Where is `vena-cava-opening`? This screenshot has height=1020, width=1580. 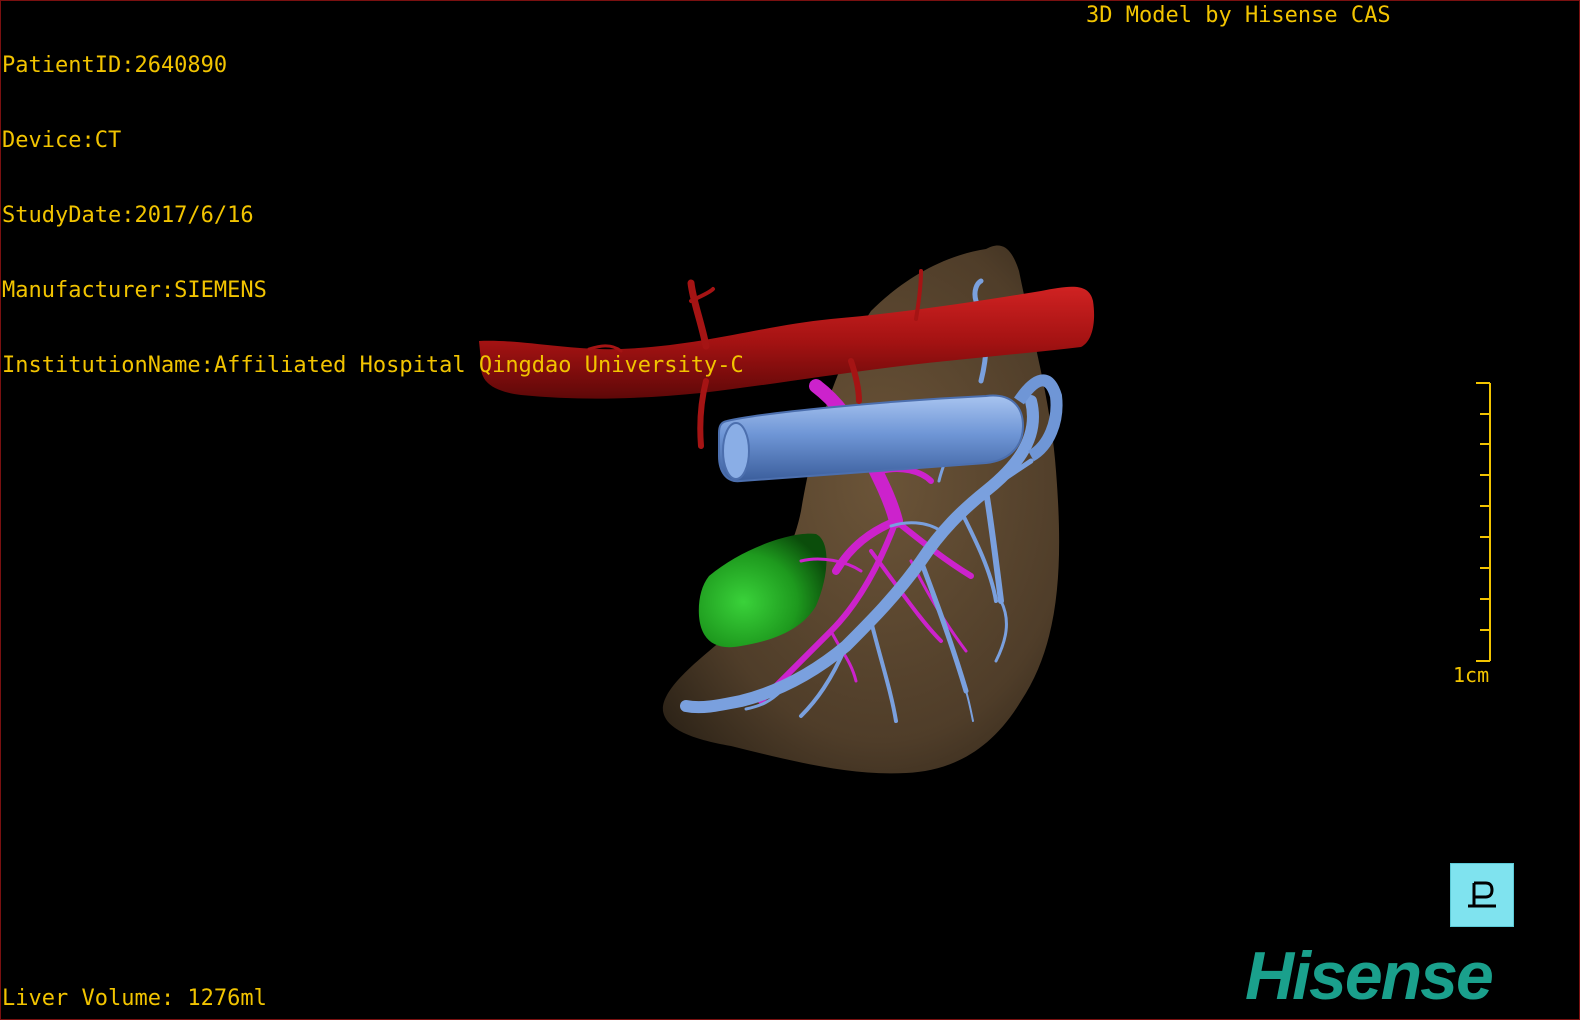 vena-cava-opening is located at coordinates (736, 451).